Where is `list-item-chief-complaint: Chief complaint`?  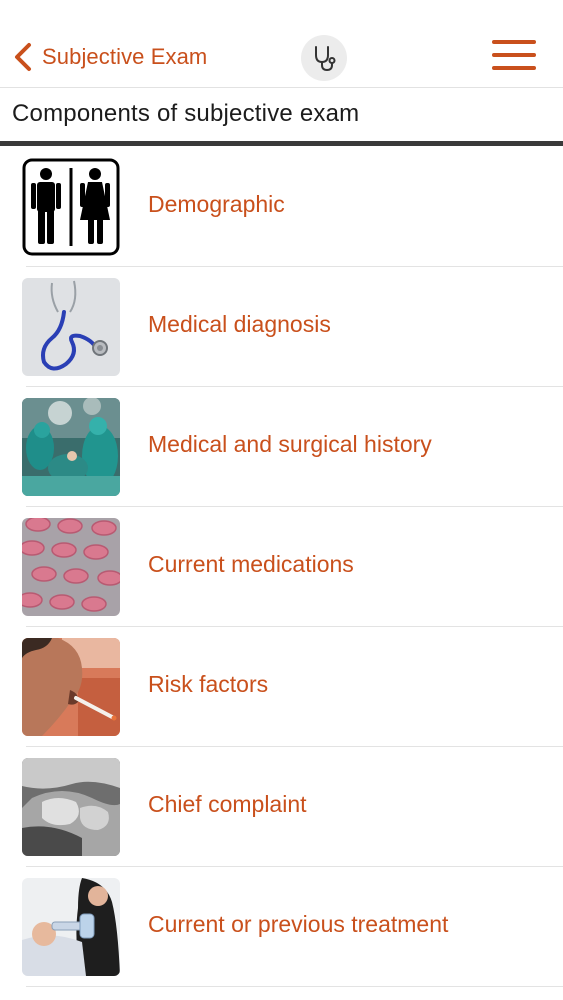
list-item-chief-complaint: Chief complaint is located at coordinates (281, 807).